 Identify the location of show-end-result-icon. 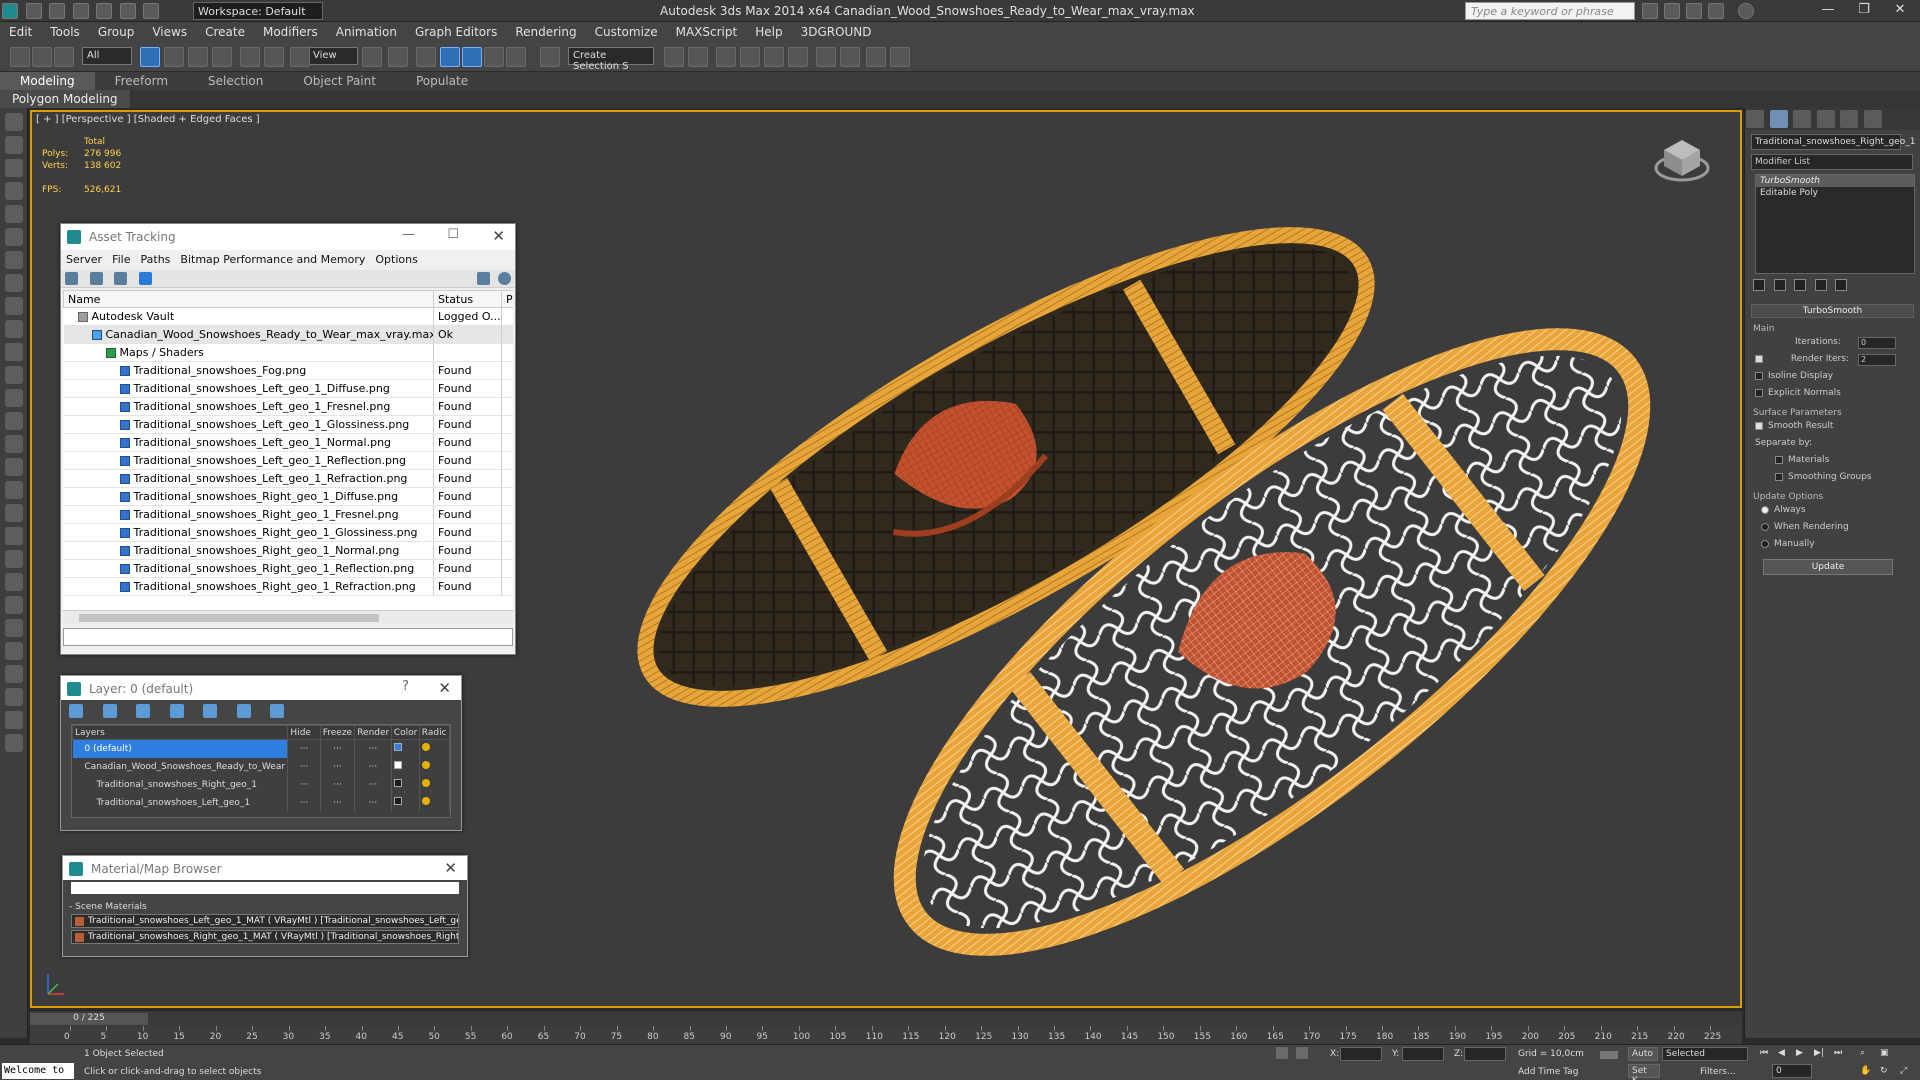
(1779, 285).